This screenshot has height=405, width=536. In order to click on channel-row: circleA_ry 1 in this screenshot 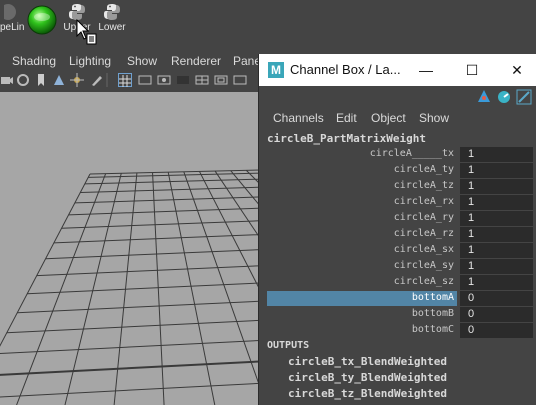, I will do `click(397, 219)`.